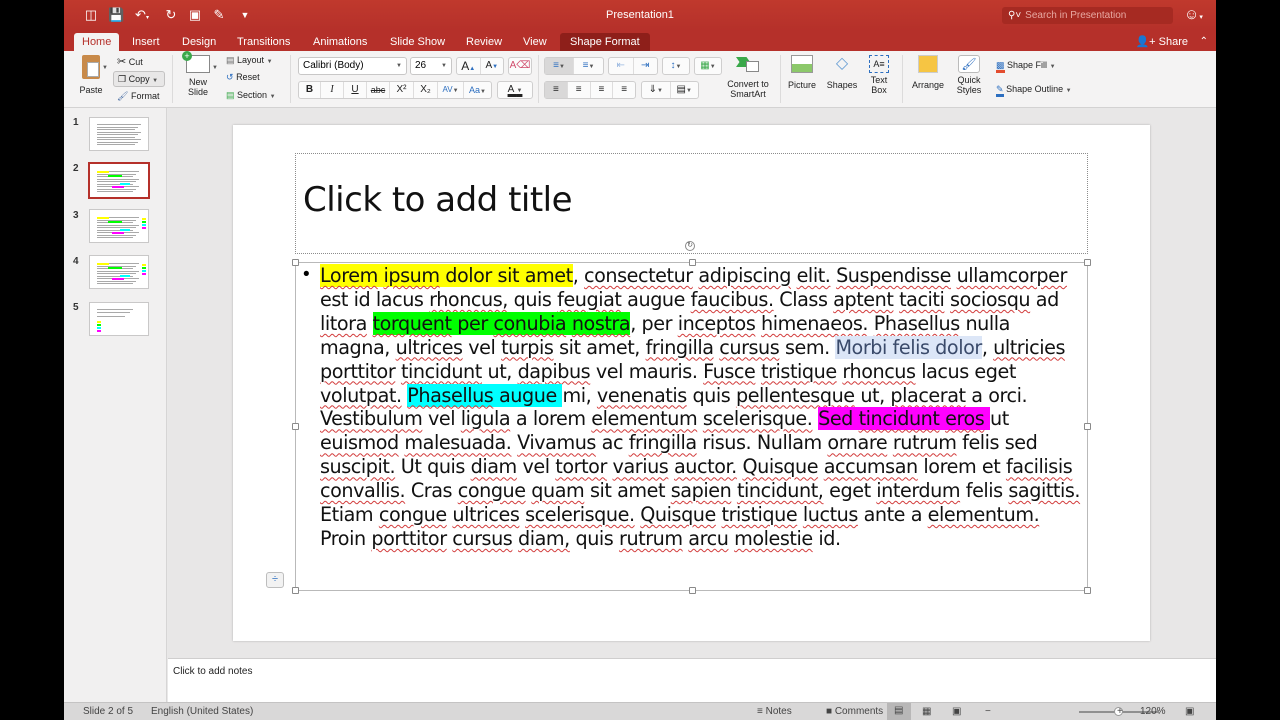 This screenshot has width=1280, height=720. What do you see at coordinates (1034, 90) in the screenshot?
I see `shape-outline-button: ✎ Shape Outline ▼` at bounding box center [1034, 90].